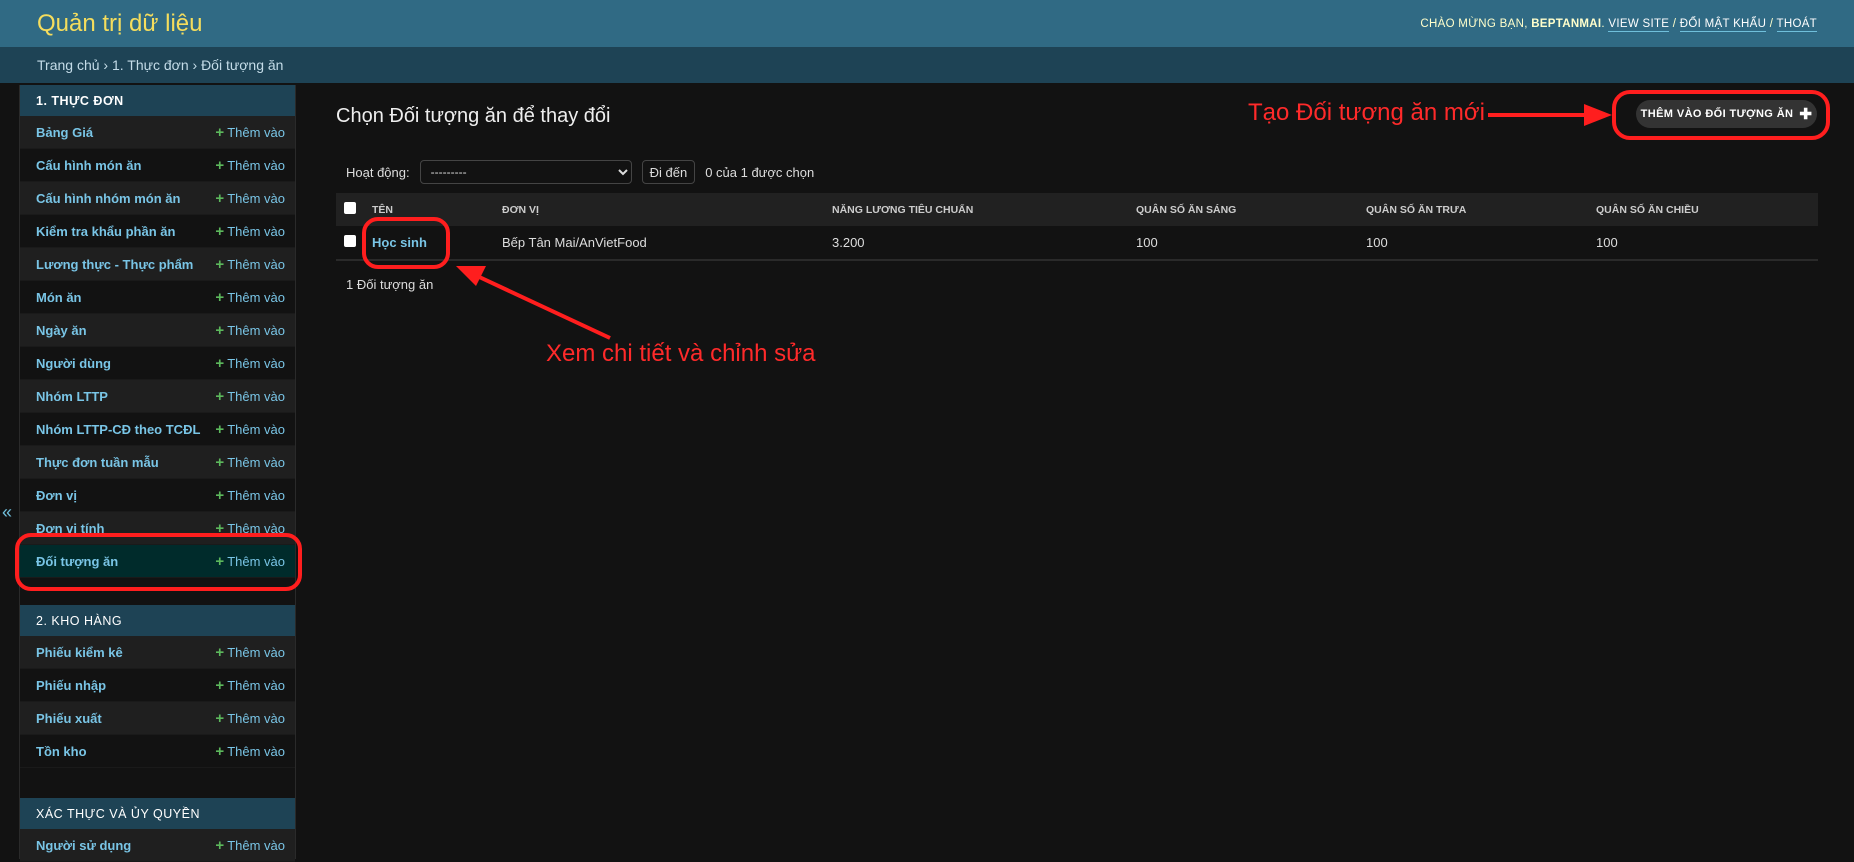  I want to click on action-label: Hoạt động:, so click(378, 172).